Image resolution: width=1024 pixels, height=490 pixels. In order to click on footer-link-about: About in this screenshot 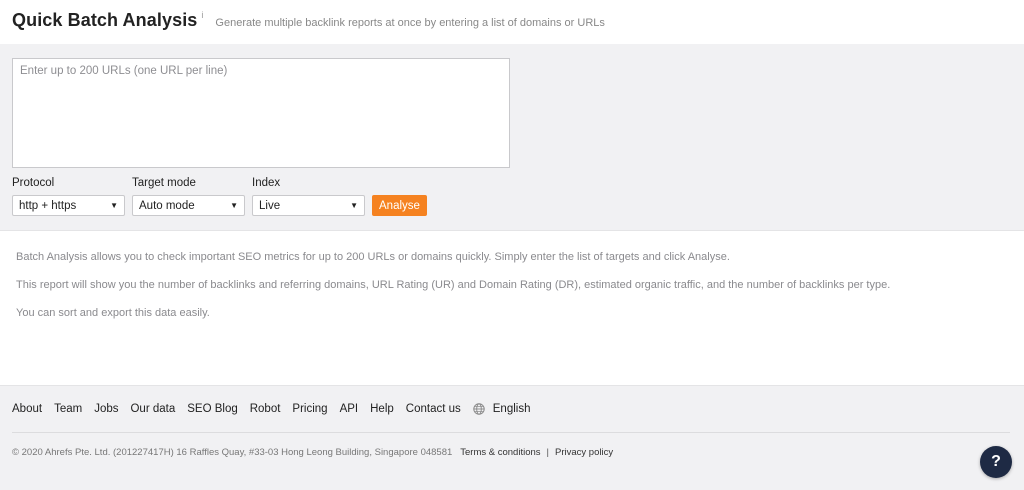, I will do `click(27, 409)`.